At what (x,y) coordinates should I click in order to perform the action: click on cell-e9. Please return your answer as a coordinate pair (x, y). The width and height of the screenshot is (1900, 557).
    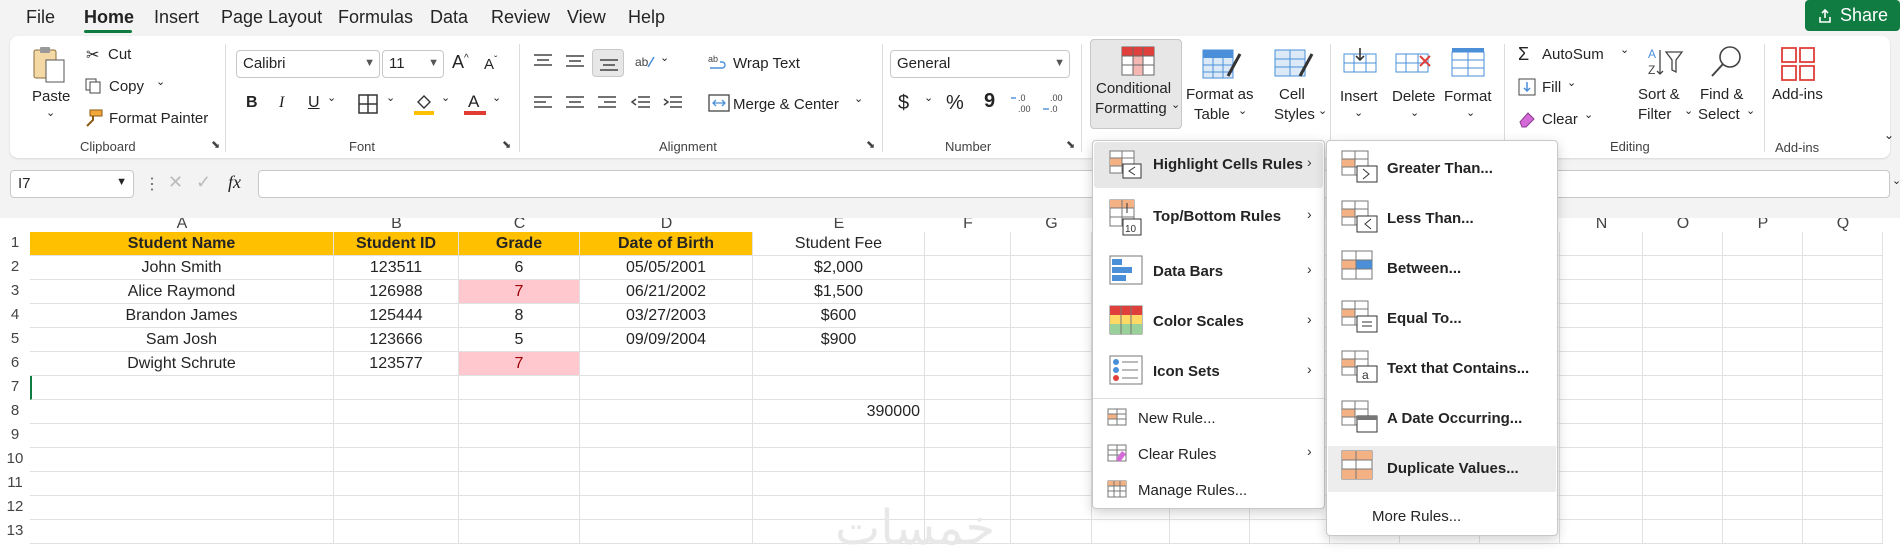
    Looking at the image, I should click on (839, 436).